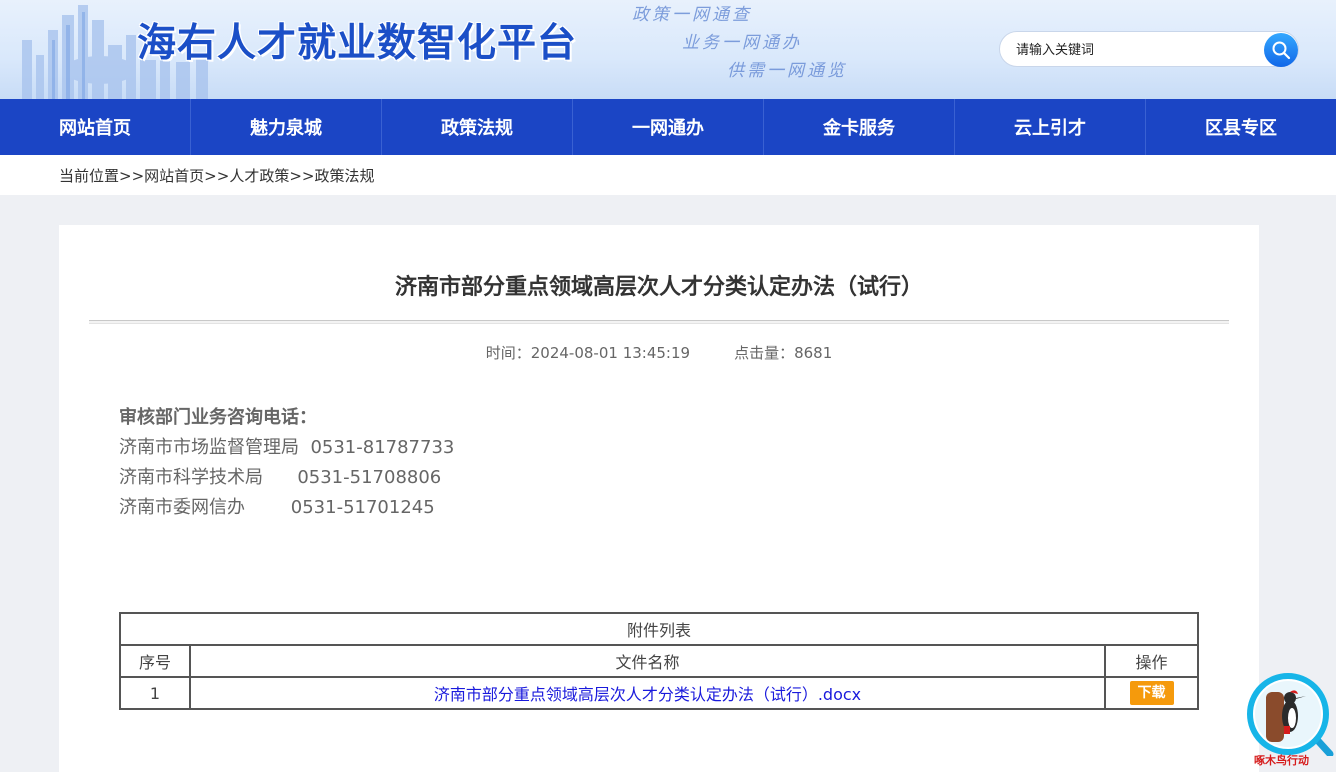 Image resolution: width=1336 pixels, height=772 pixels. I want to click on nav-item-policies: 政策法规, so click(477, 127).